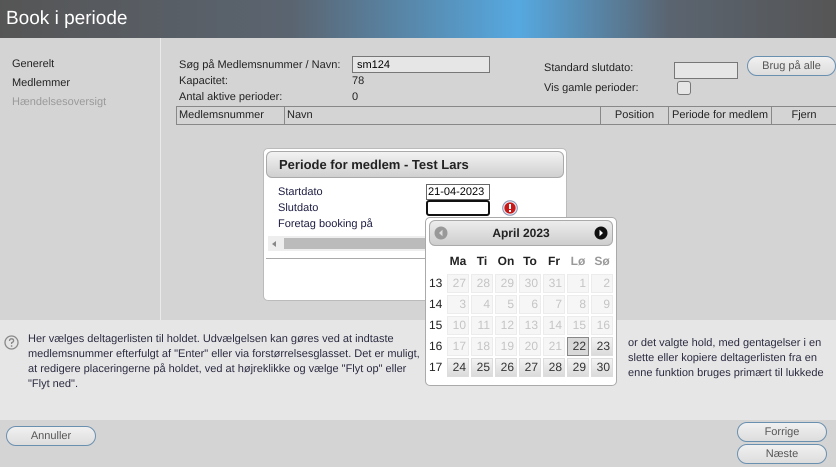 Image resolution: width=836 pixels, height=467 pixels. What do you see at coordinates (274, 244) in the screenshot?
I see `arrow-left-icon` at bounding box center [274, 244].